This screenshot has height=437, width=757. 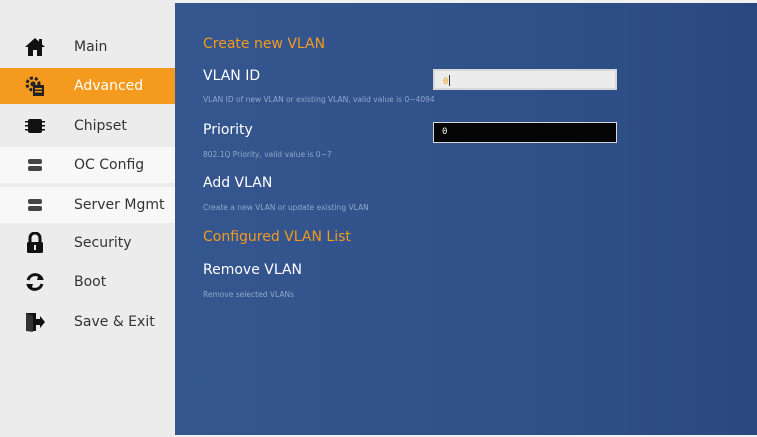 What do you see at coordinates (446, 82) in the screenshot?
I see `vlan-id-value: 0` at bounding box center [446, 82].